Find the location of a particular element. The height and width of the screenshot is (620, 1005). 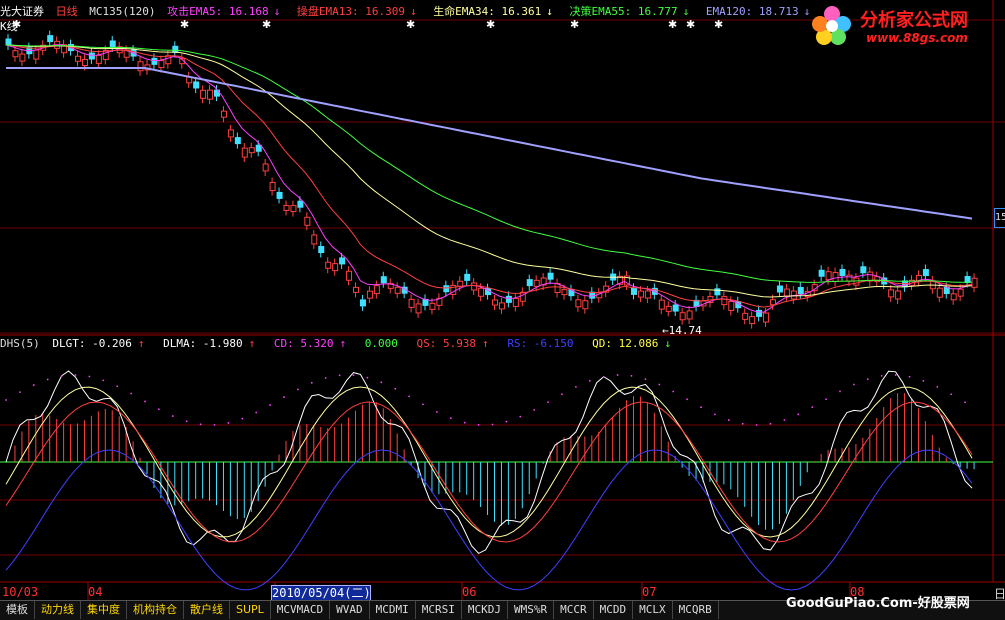

tab-mckdj: MCKDJ is located at coordinates (485, 610).